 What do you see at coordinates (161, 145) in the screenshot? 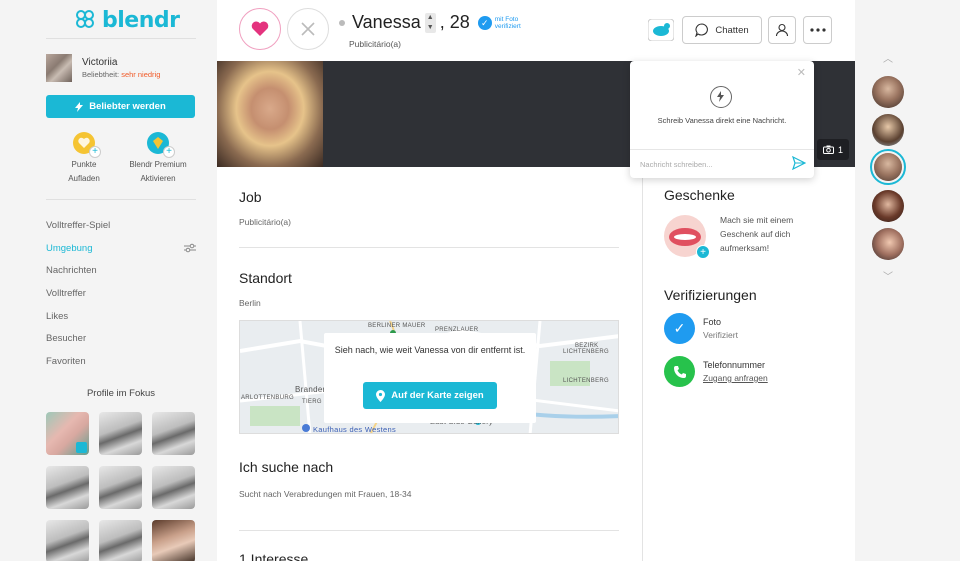
I see `premium-icon: +` at bounding box center [161, 145].